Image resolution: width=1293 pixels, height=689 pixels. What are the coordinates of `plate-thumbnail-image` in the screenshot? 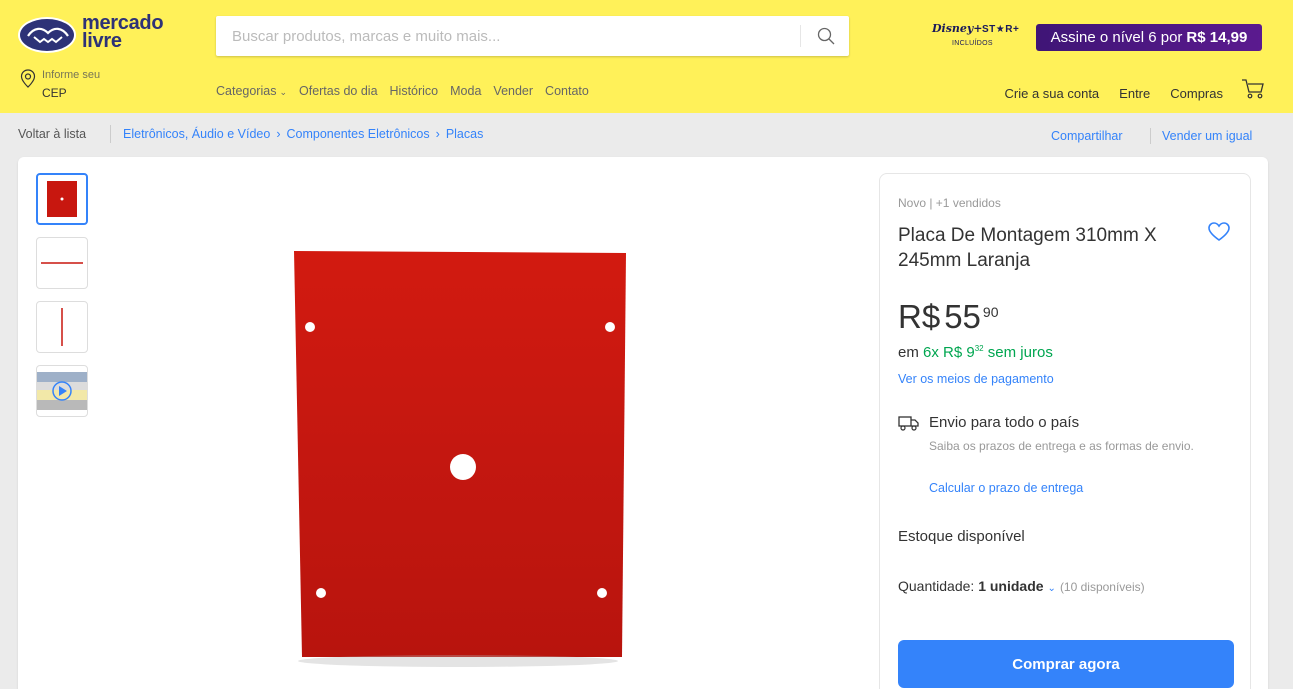 It's located at (62, 199).